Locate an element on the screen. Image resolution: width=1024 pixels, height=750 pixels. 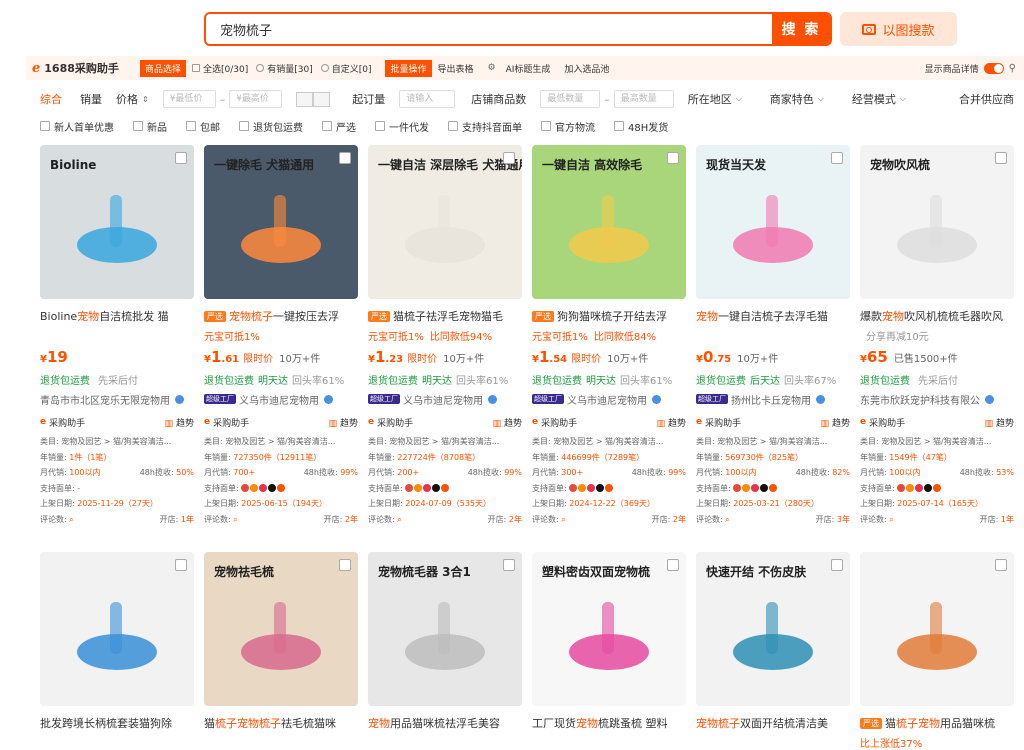
merge-supplier-link: 合并供应商 is located at coordinates (986, 99).